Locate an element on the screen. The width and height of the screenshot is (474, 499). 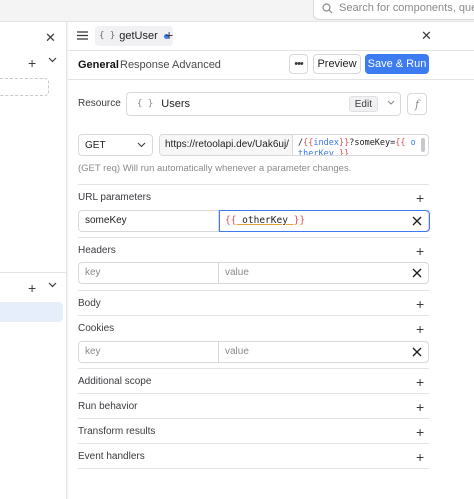
cookie-value-input: value is located at coordinates (237, 352).